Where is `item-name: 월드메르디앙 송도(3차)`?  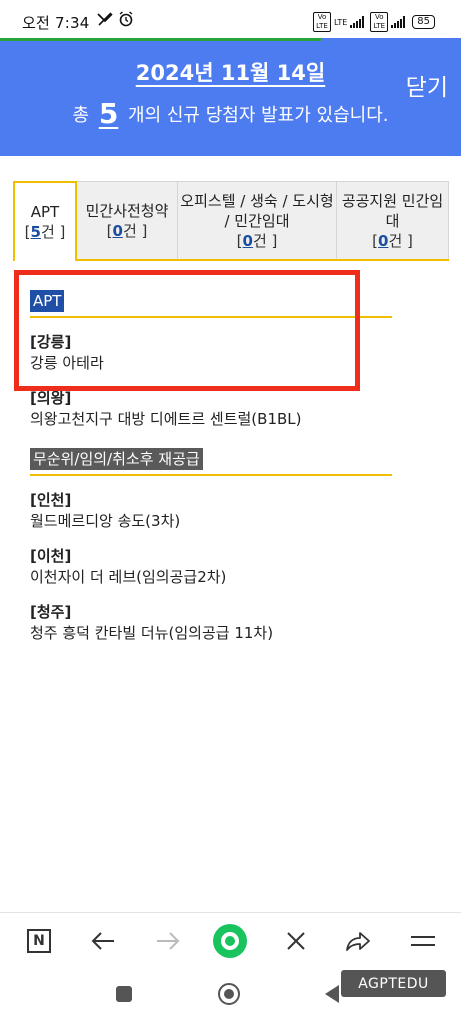
item-name: 월드메르디앙 송도(3차) is located at coordinates (211, 521).